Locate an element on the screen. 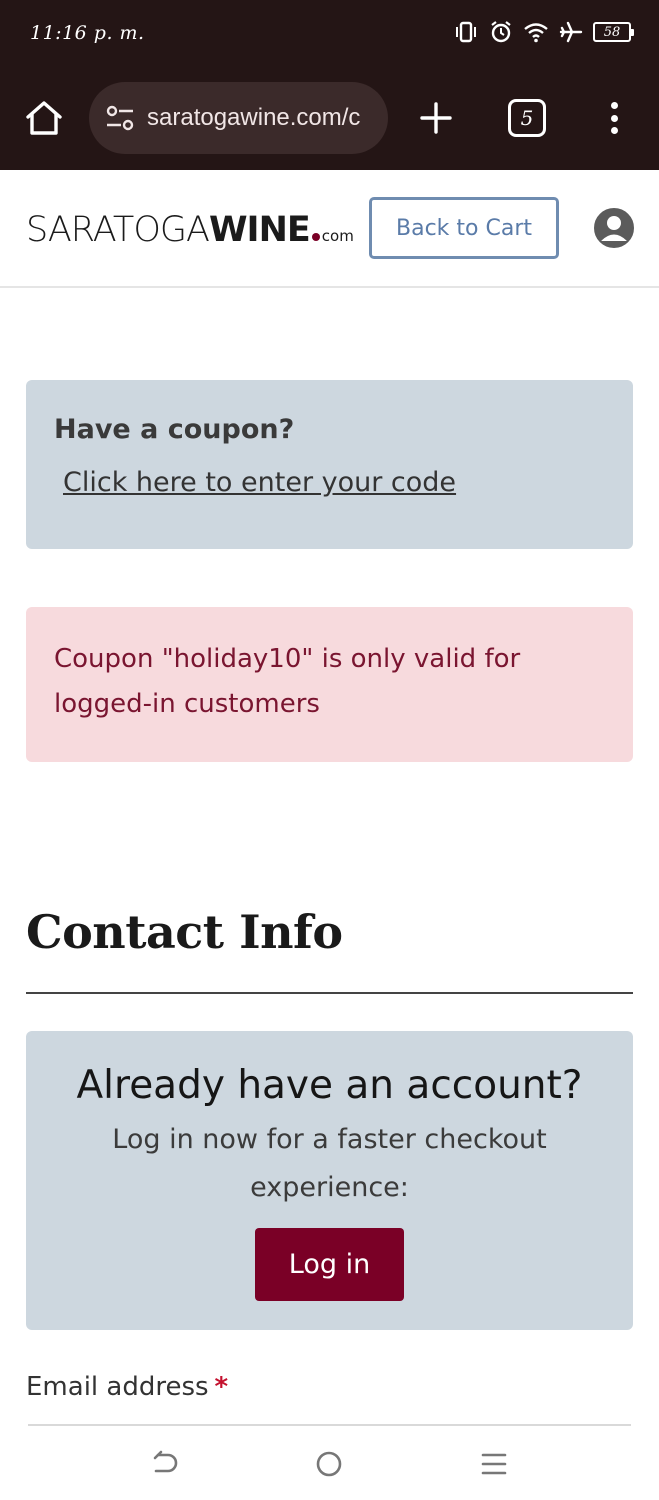  alarm-icon is located at coordinates (501, 32).